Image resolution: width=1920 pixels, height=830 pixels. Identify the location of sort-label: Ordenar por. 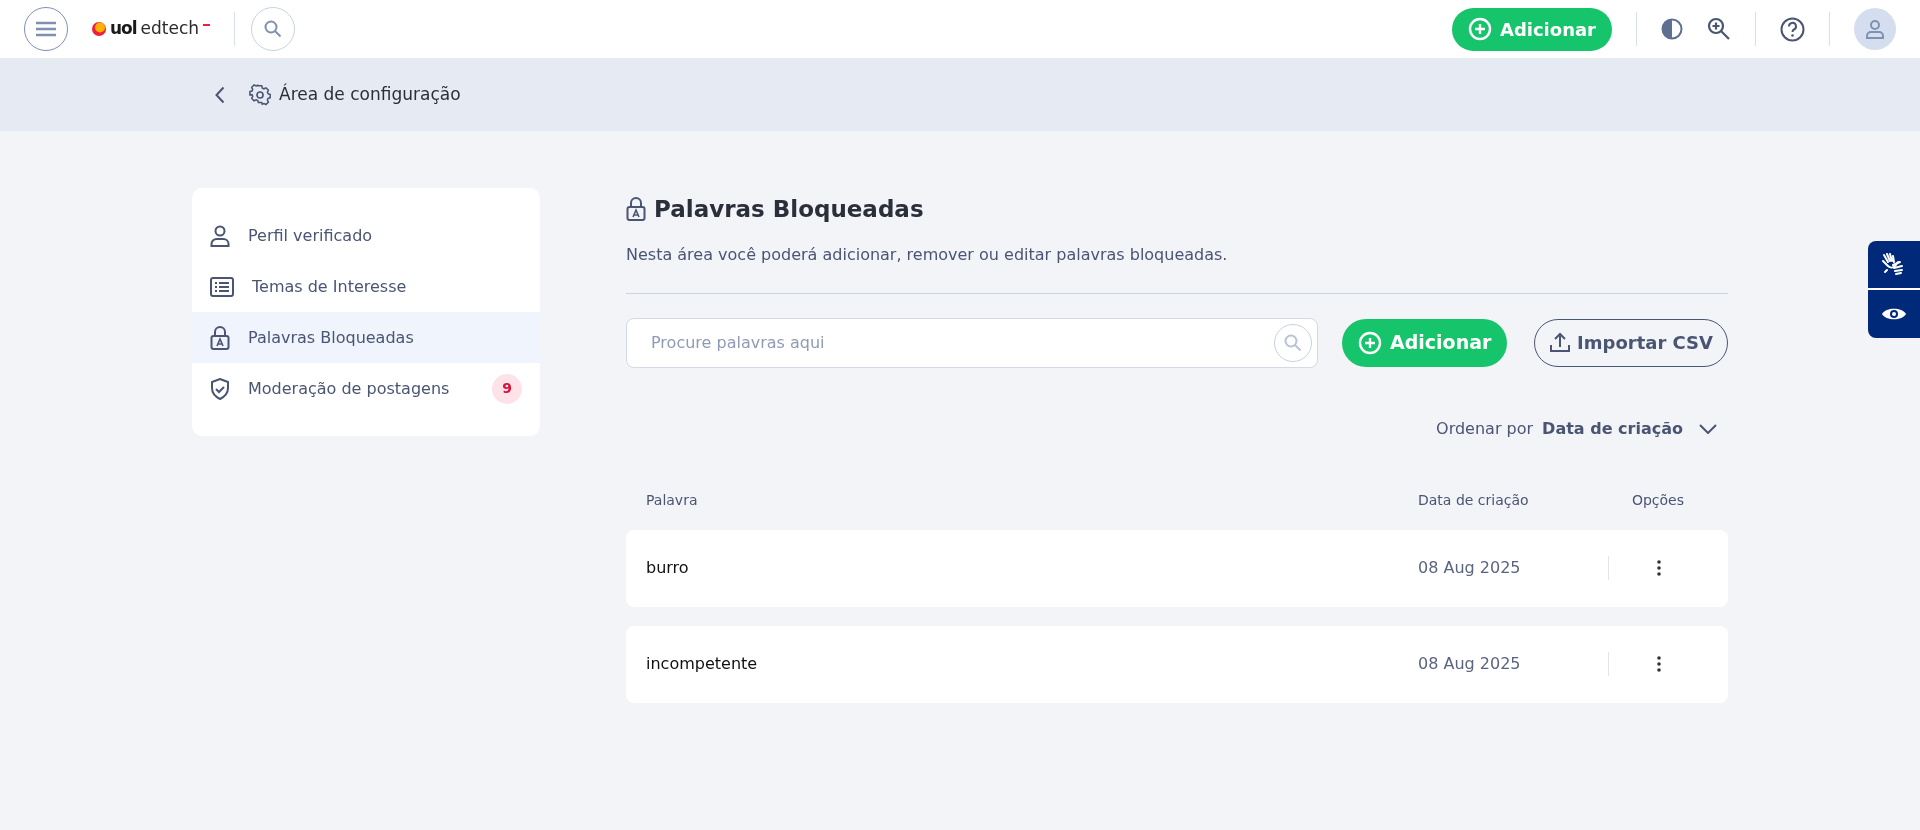
(1485, 428).